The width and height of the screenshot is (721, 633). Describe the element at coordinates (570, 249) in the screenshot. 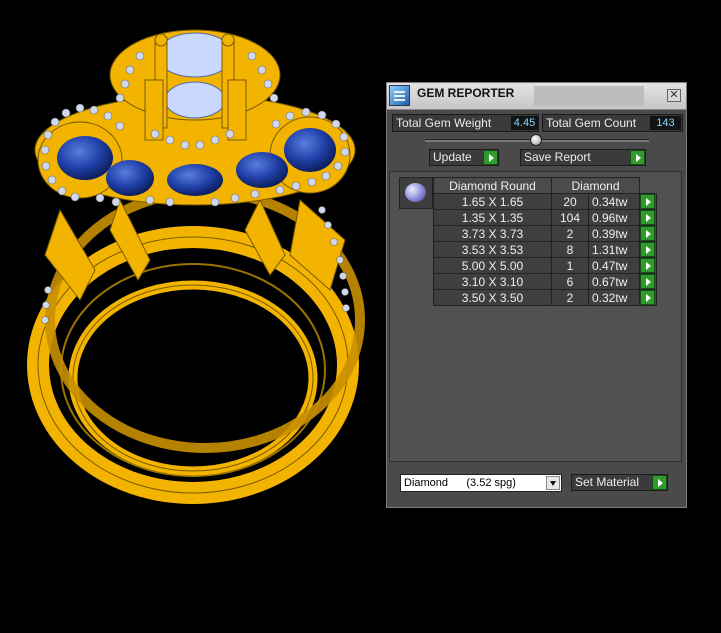

I see `gem-count: 8` at that location.